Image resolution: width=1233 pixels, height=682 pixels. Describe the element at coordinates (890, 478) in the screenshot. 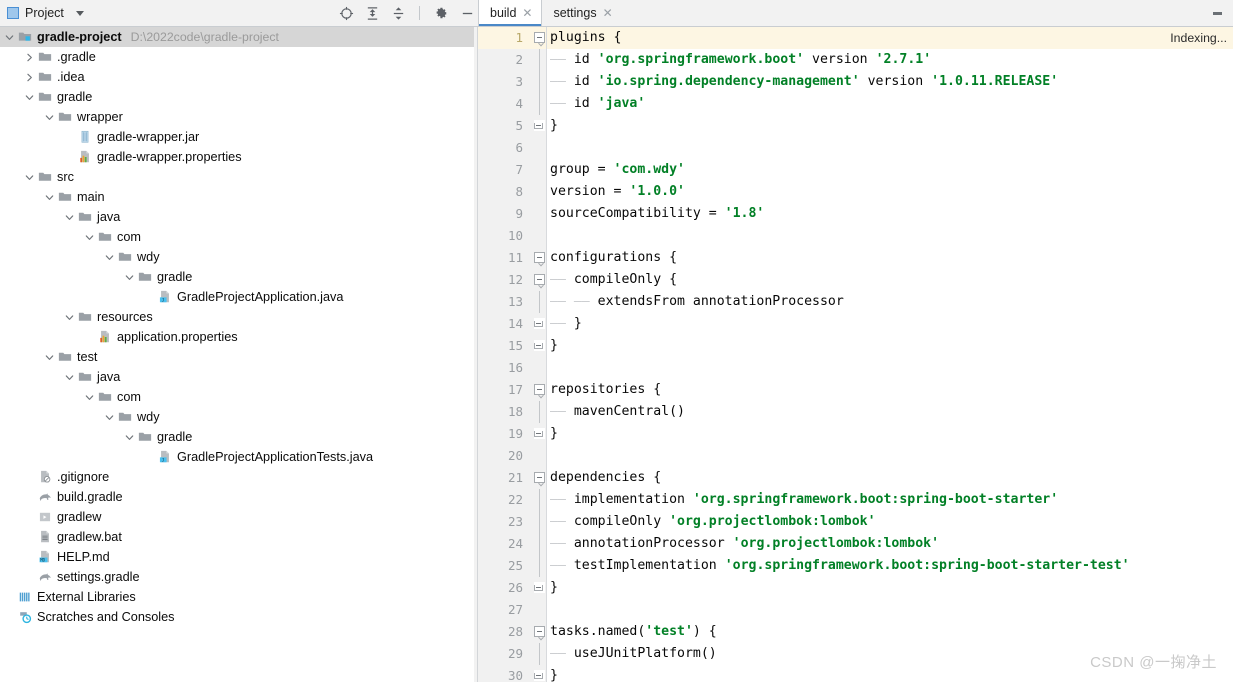

I see `code-line: dependencies {` at that location.